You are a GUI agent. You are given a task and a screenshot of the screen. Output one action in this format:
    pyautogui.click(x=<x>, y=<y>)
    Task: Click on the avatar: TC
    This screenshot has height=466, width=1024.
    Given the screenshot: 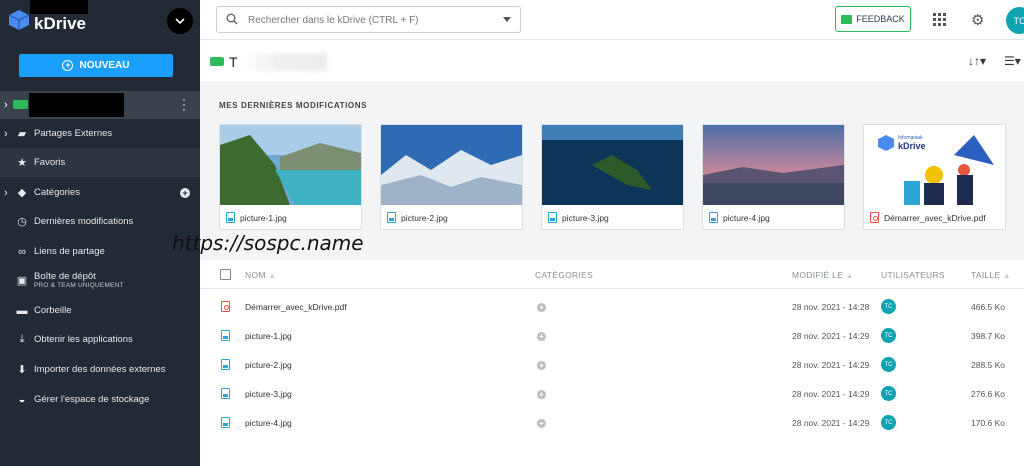 What is the action you would take?
    pyautogui.click(x=1015, y=20)
    